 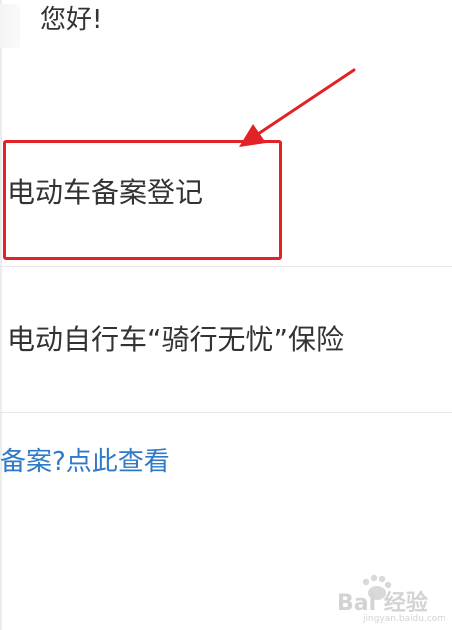 I want to click on watermark-logo: Bai 经验 jingyan.baidu.com, so click(x=391, y=599).